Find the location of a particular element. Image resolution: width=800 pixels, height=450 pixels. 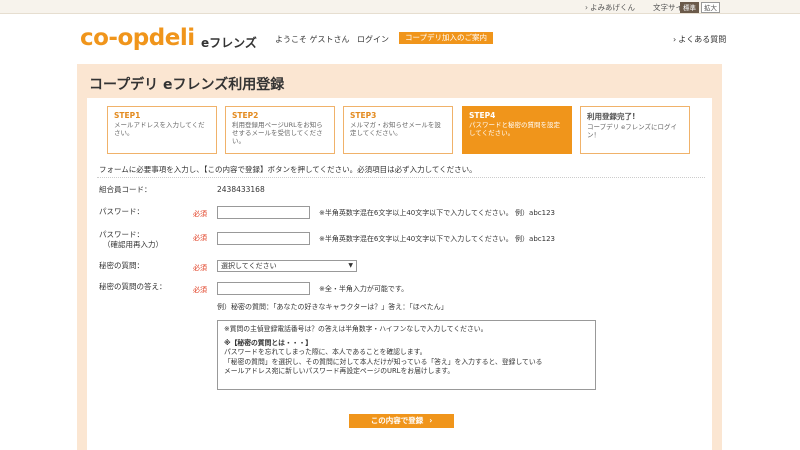

step-desc: コープデリ eフレンズにログイン！ is located at coordinates (632, 131).